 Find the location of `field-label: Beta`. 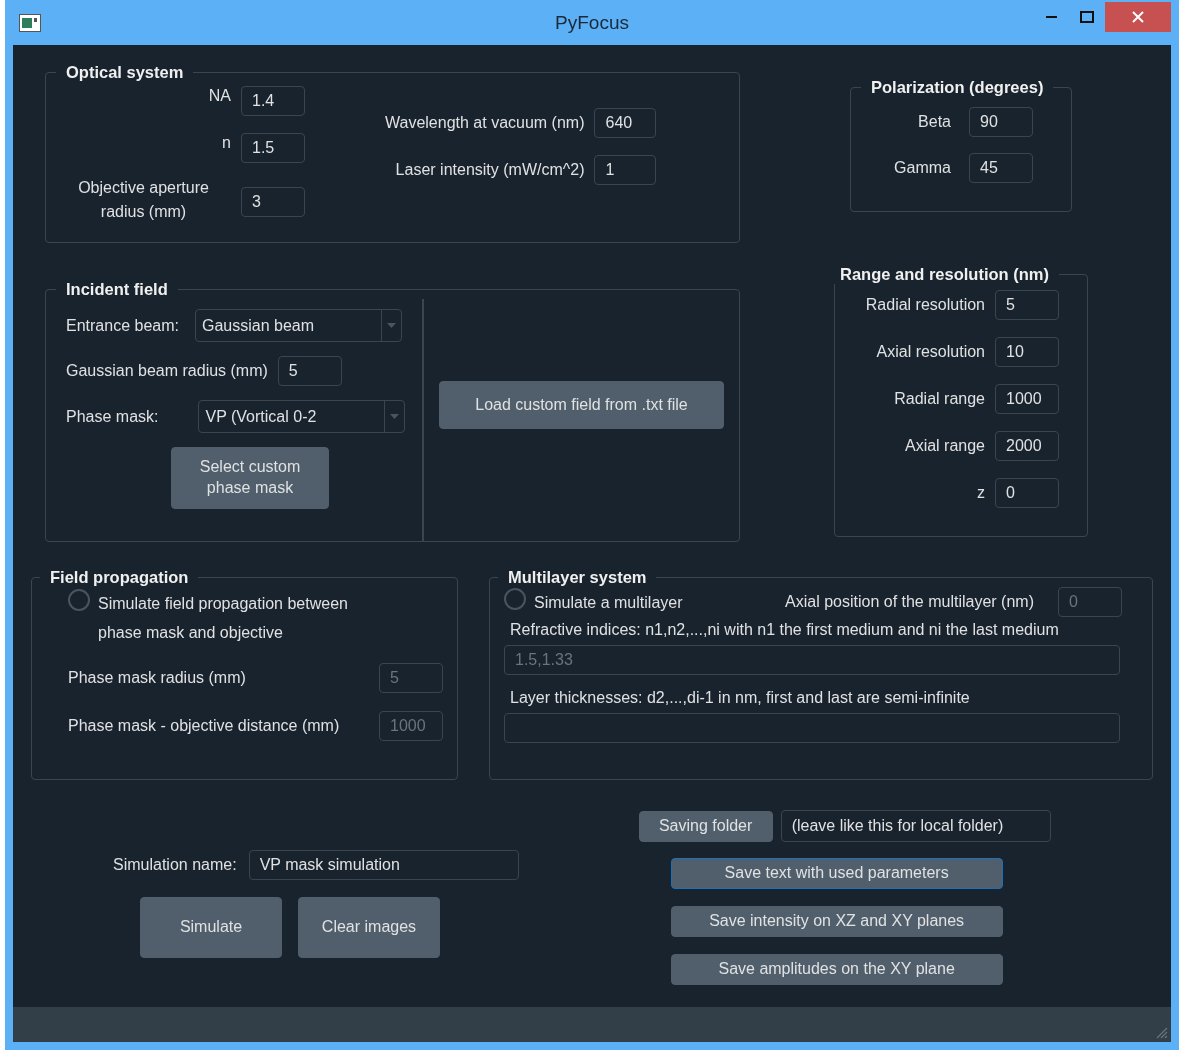

field-label: Beta is located at coordinates (934, 122).